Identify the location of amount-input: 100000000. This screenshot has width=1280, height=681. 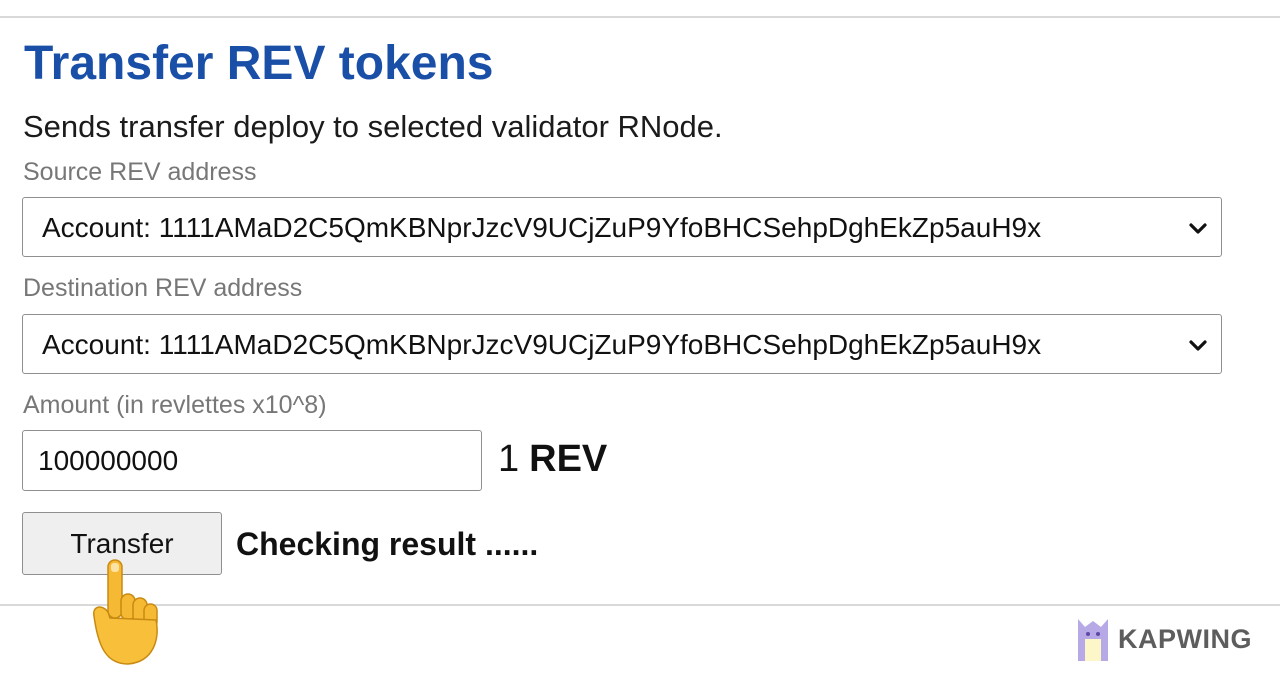
(252, 460).